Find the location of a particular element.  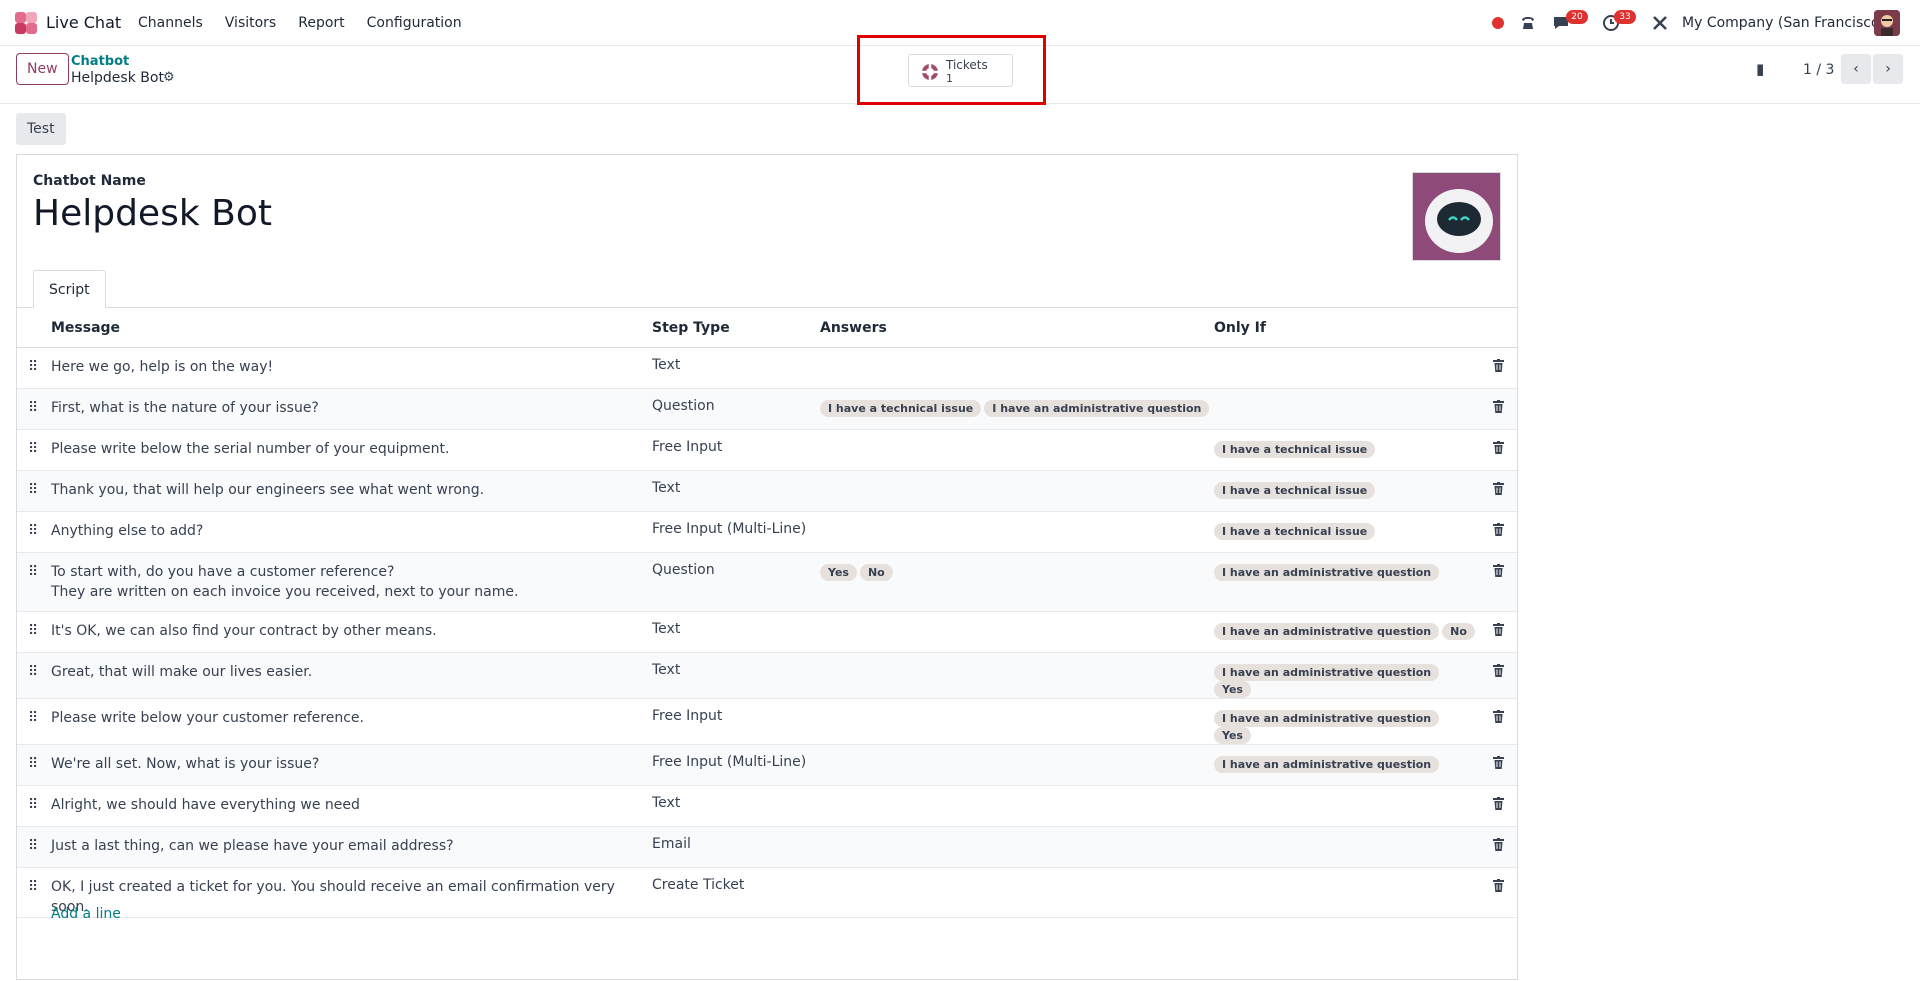

status-dot-icon is located at coordinates (1498, 23).